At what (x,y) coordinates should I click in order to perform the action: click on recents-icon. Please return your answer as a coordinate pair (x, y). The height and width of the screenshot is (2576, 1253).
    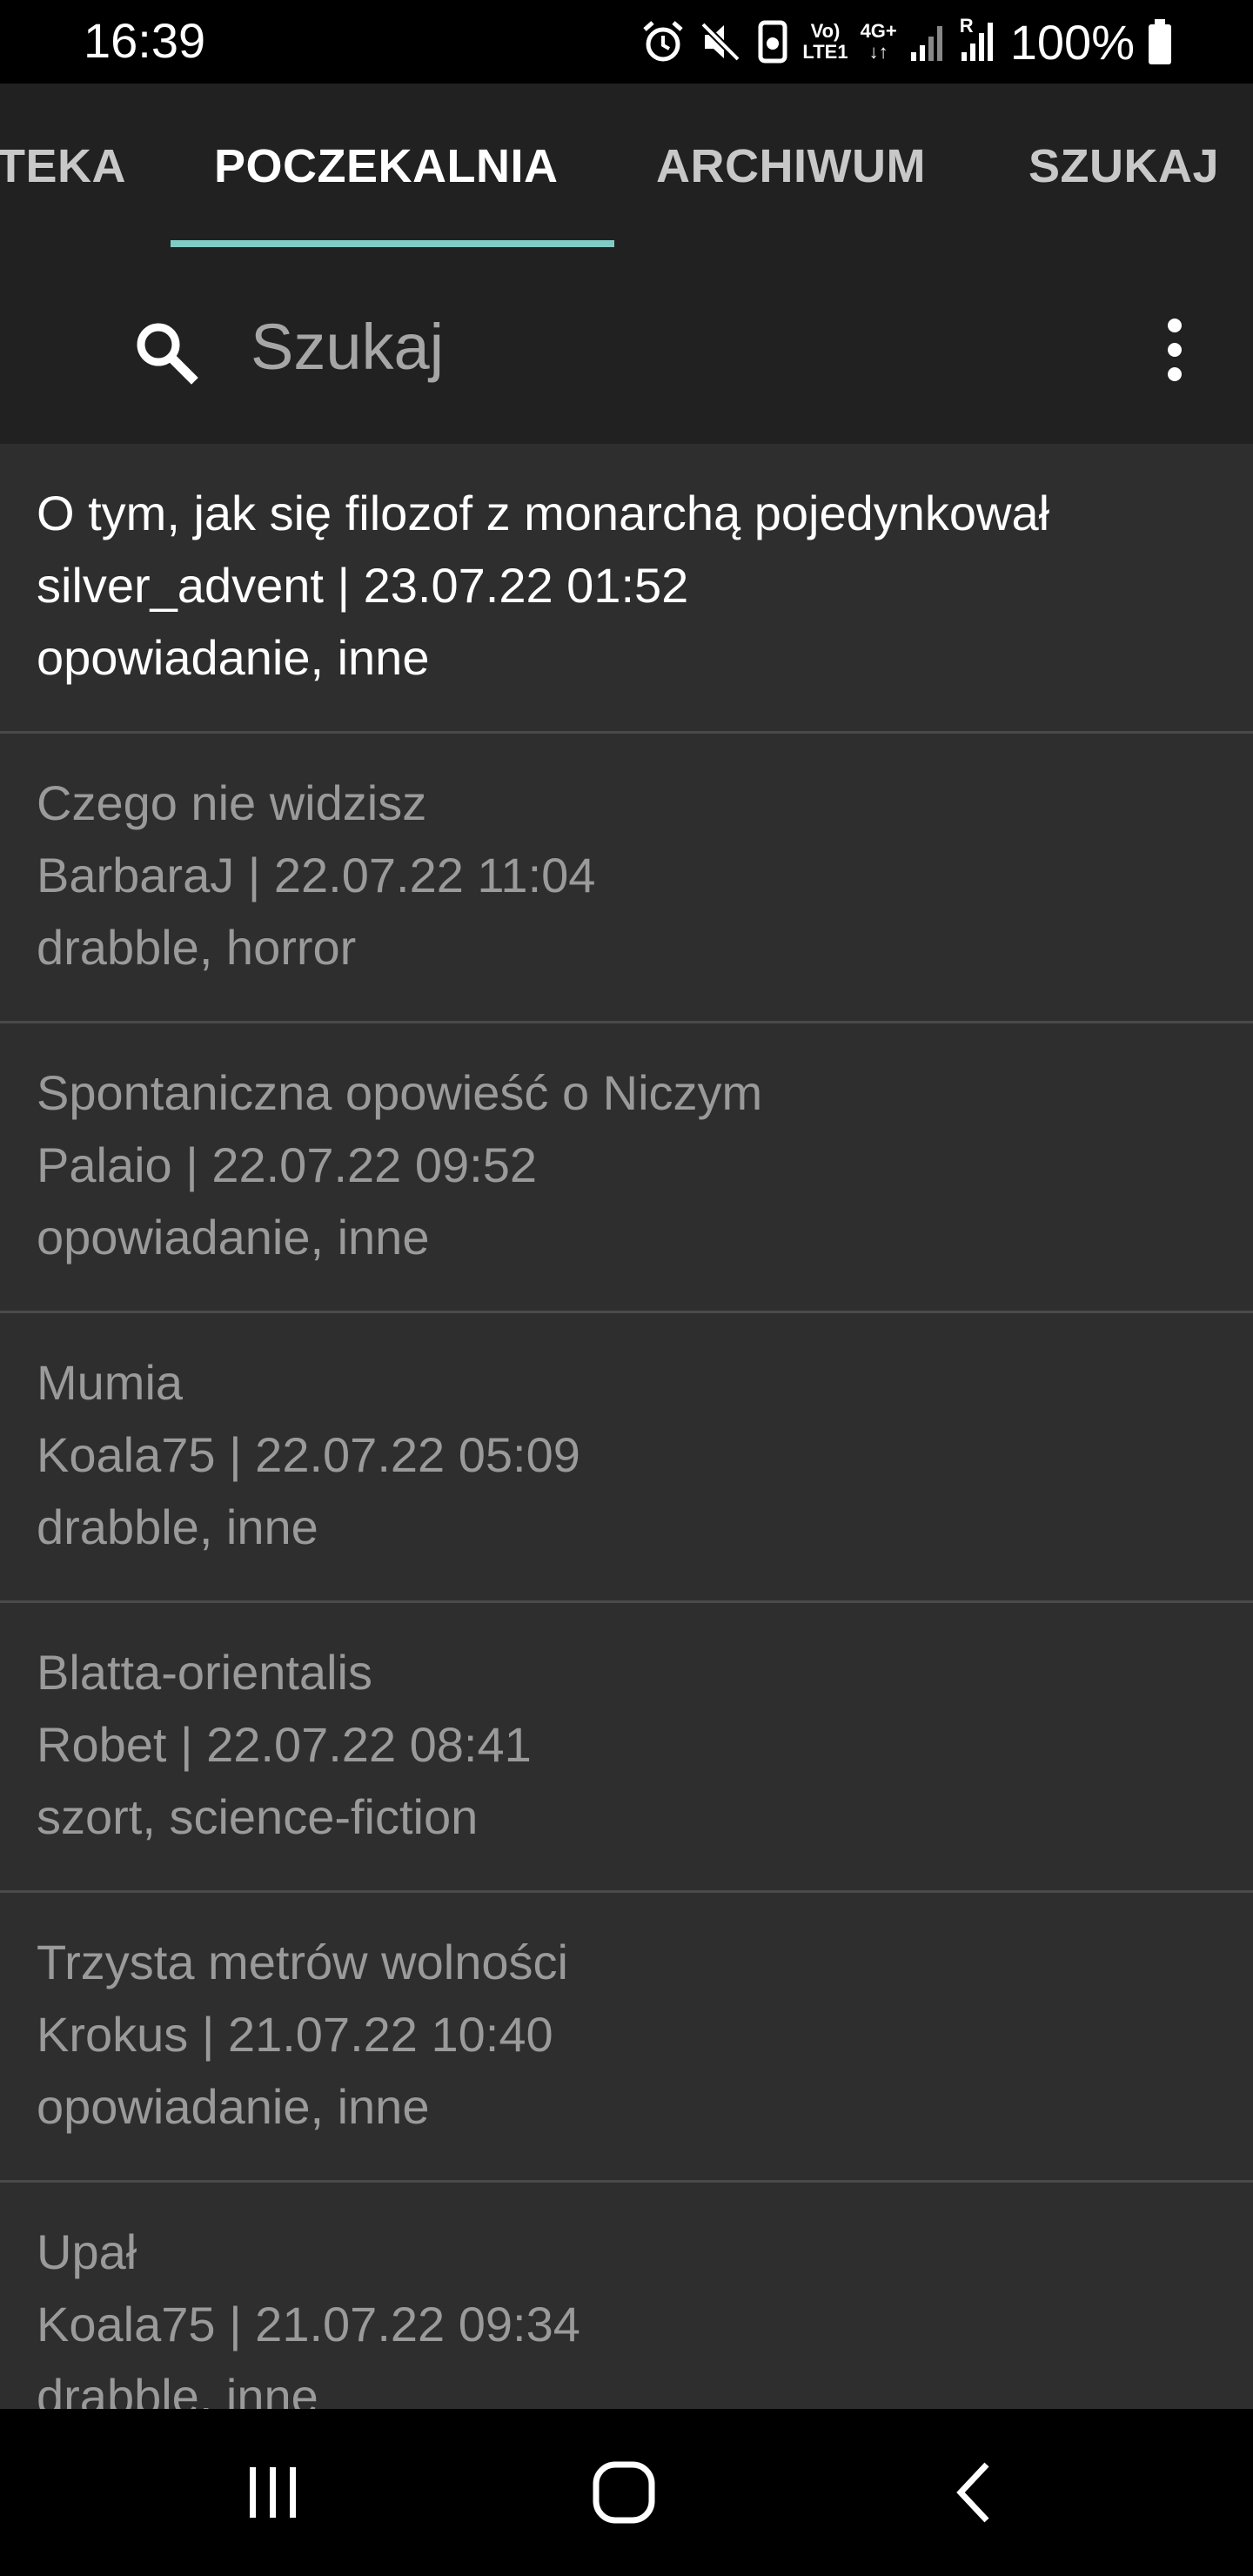
    Looking at the image, I should click on (273, 2492).